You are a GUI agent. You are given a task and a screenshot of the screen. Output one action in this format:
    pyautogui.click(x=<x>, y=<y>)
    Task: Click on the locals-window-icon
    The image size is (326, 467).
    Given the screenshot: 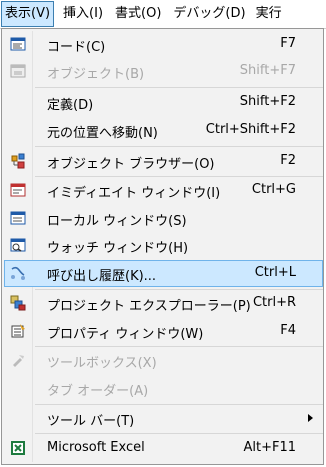 What is the action you would take?
    pyautogui.click(x=18, y=218)
    